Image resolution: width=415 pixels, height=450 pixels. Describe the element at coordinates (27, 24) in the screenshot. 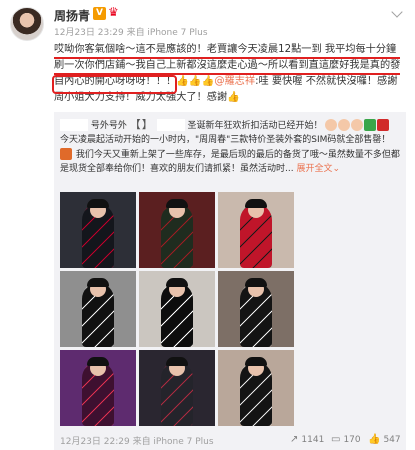

I see `avatar` at that location.